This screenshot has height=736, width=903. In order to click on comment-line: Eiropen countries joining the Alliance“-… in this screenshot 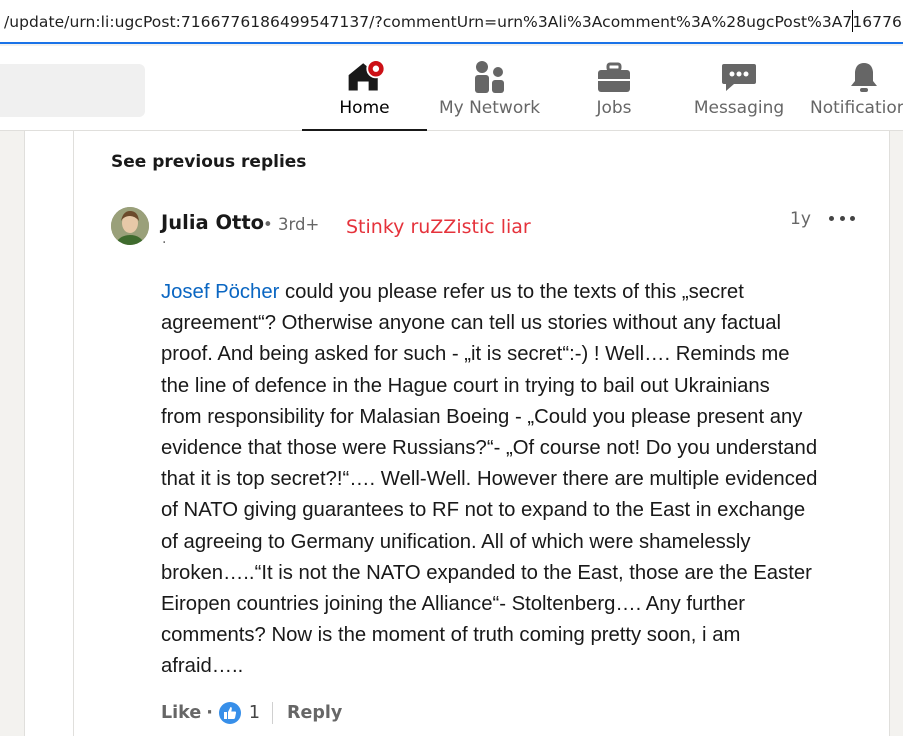, I will do `click(453, 604)`.